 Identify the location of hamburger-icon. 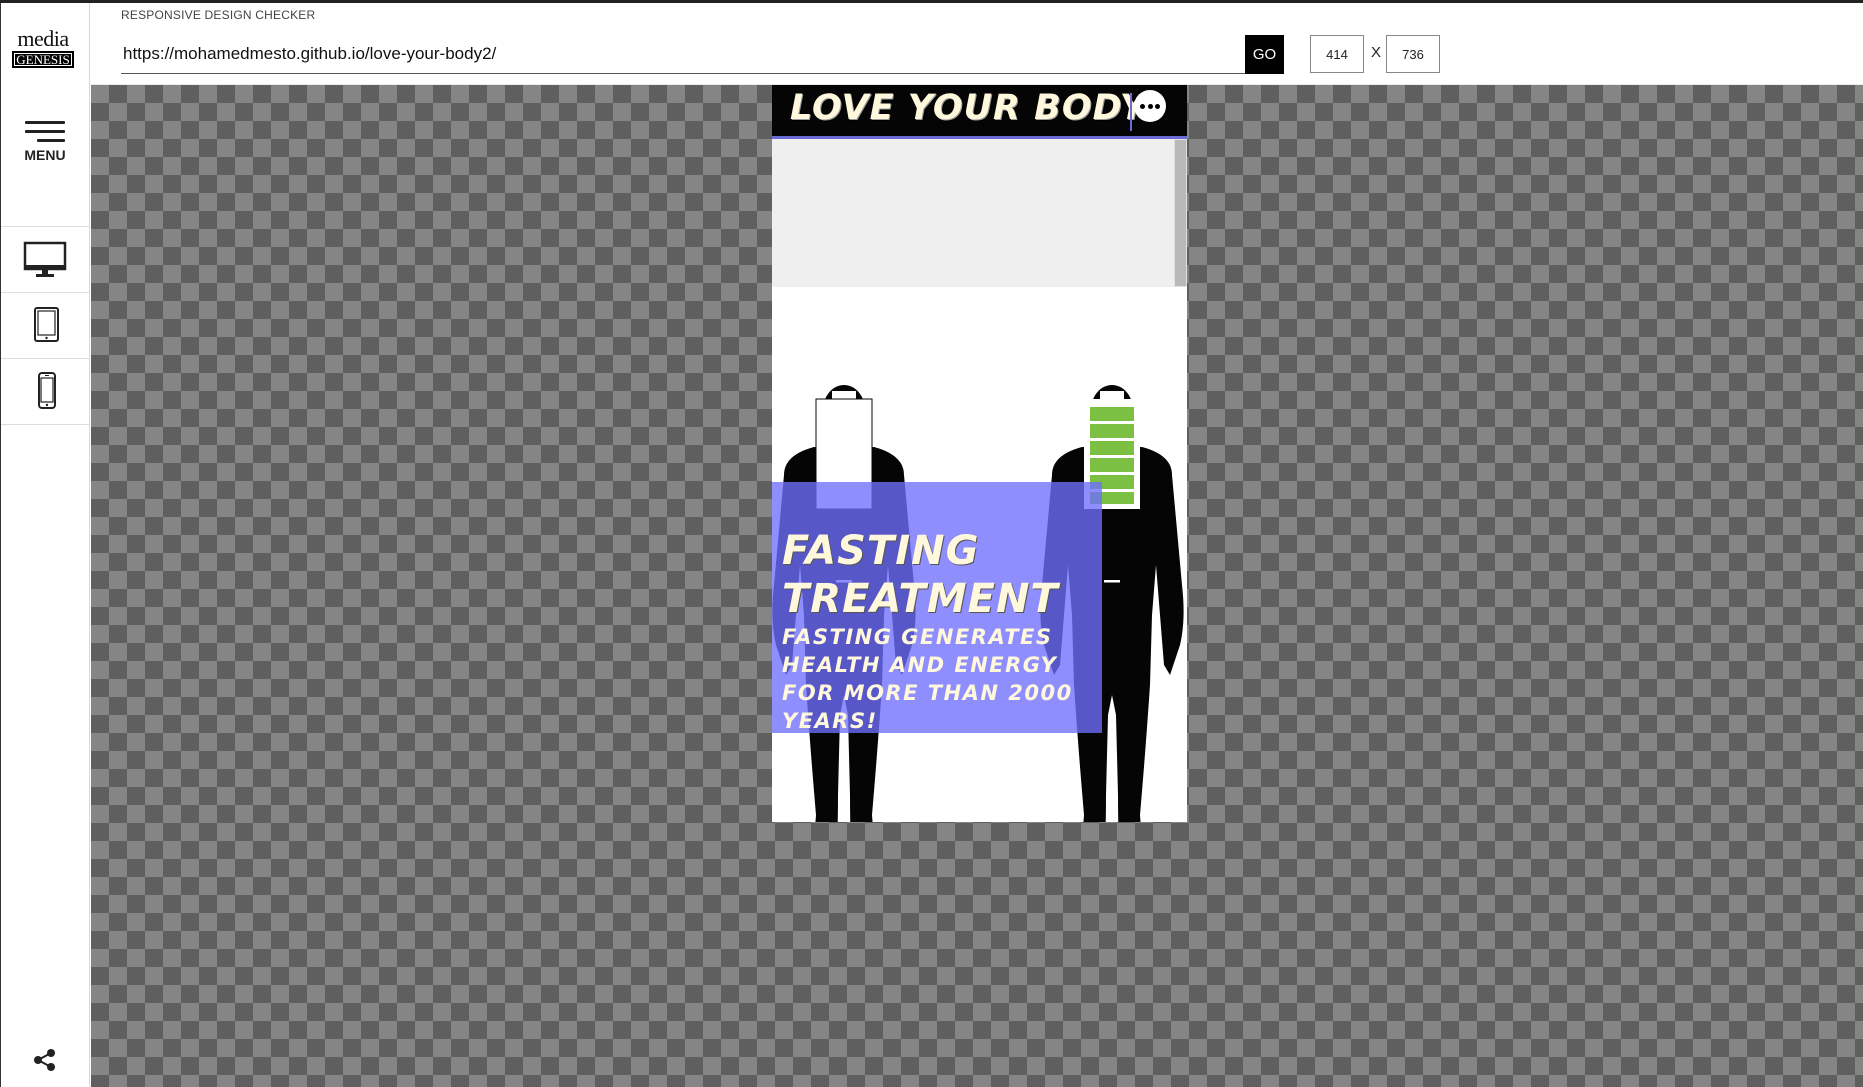
(45, 131).